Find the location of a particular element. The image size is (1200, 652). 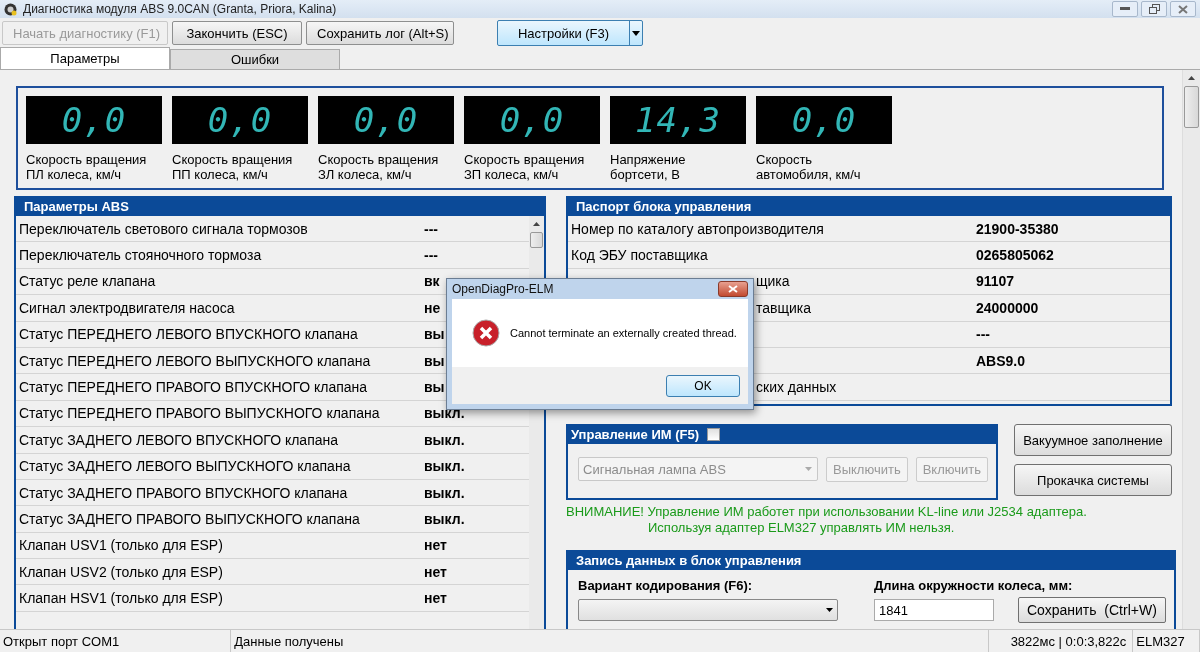

minimize-button is located at coordinates (1125, 9).